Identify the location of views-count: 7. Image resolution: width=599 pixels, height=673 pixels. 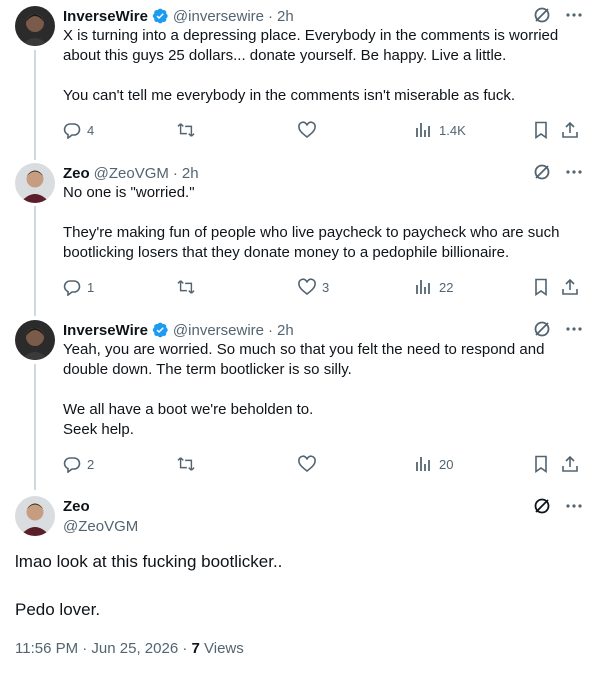
(195, 648).